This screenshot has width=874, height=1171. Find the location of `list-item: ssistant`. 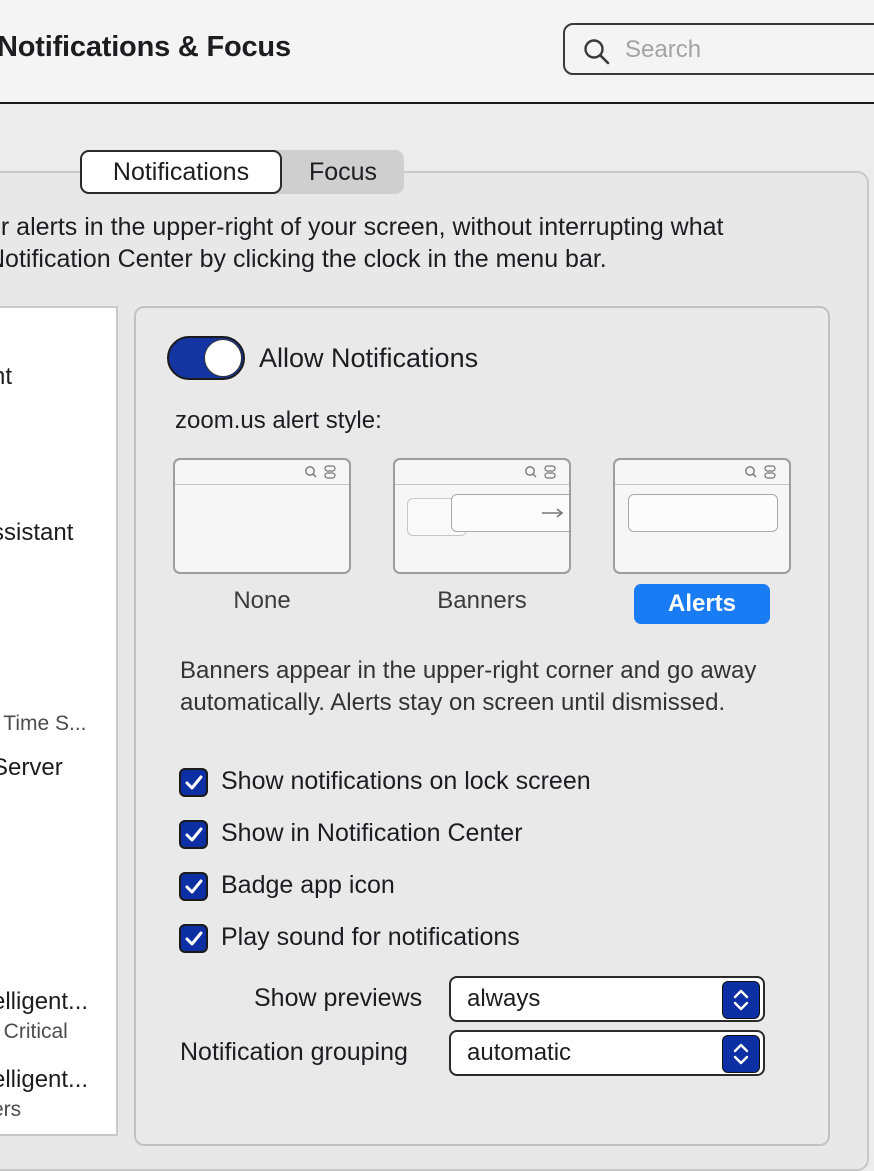

list-item: ssistant is located at coordinates (36, 533).